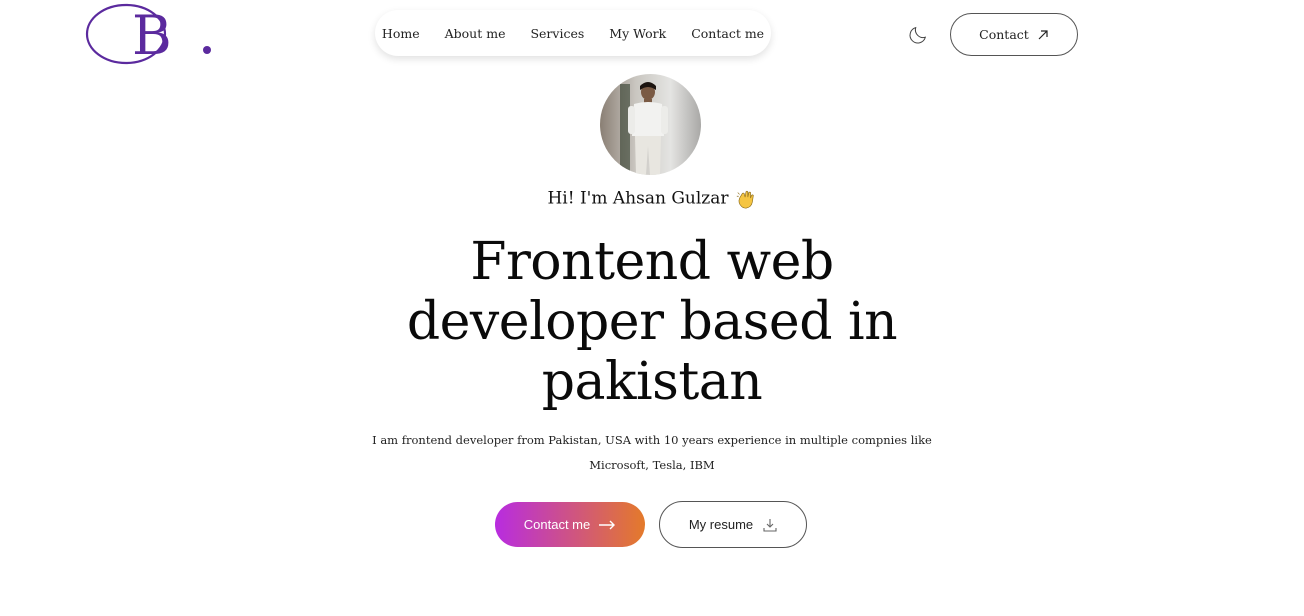  I want to click on moon-icon, so click(918, 35).